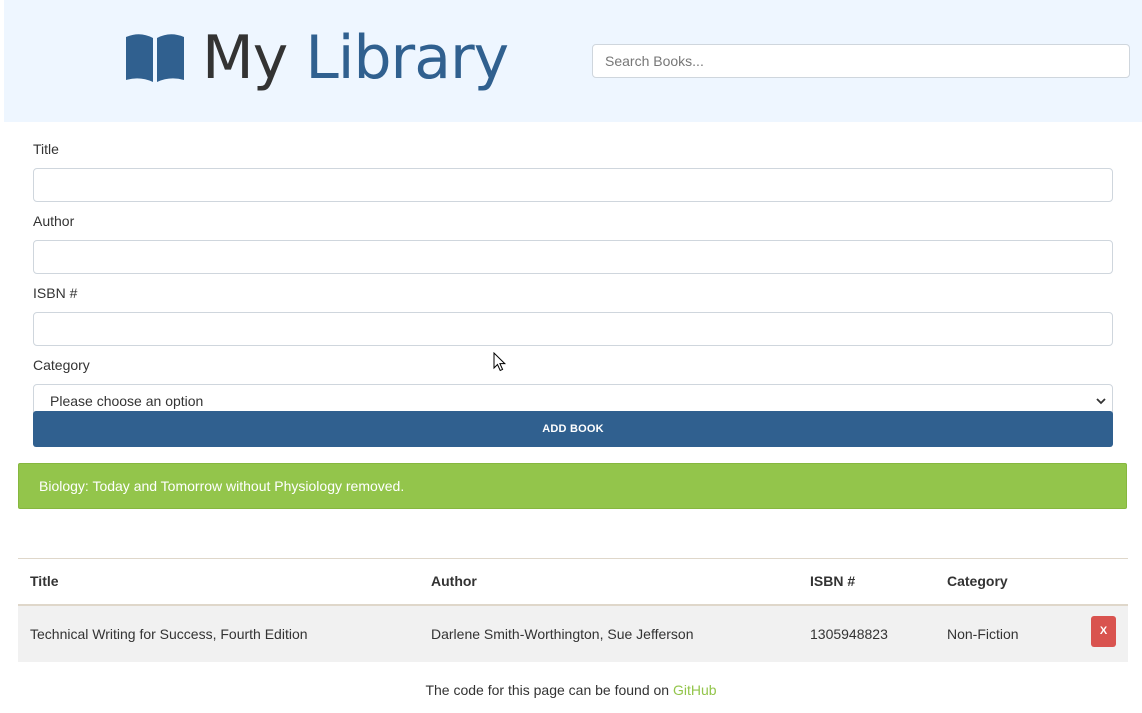 This screenshot has width=1142, height=713. I want to click on github-link: GitHub, so click(695, 690).